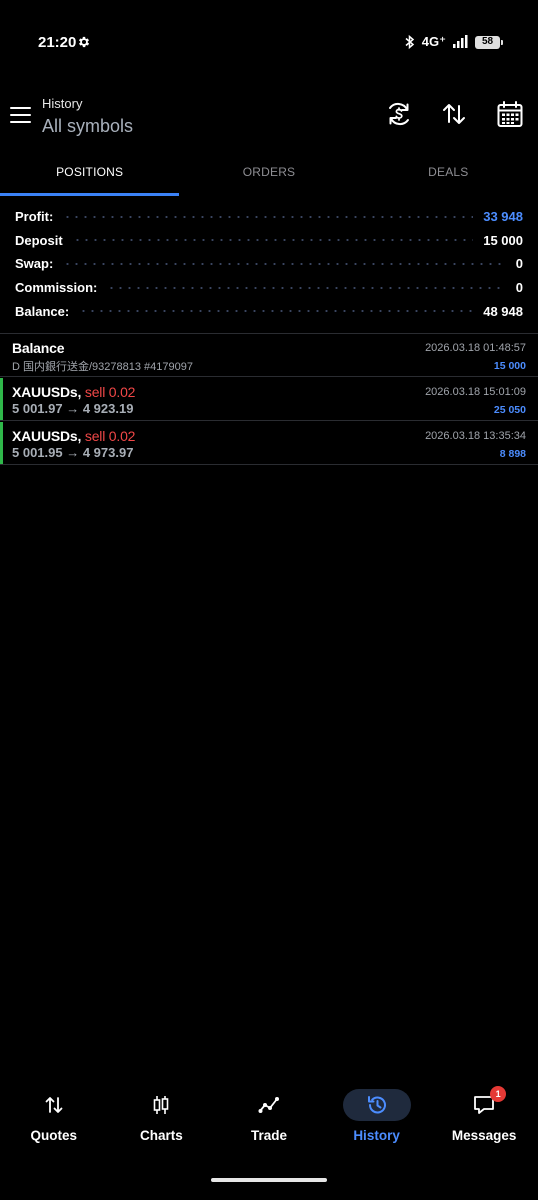 This screenshot has width=538, height=1200. I want to click on home-indicator, so click(269, 1180).